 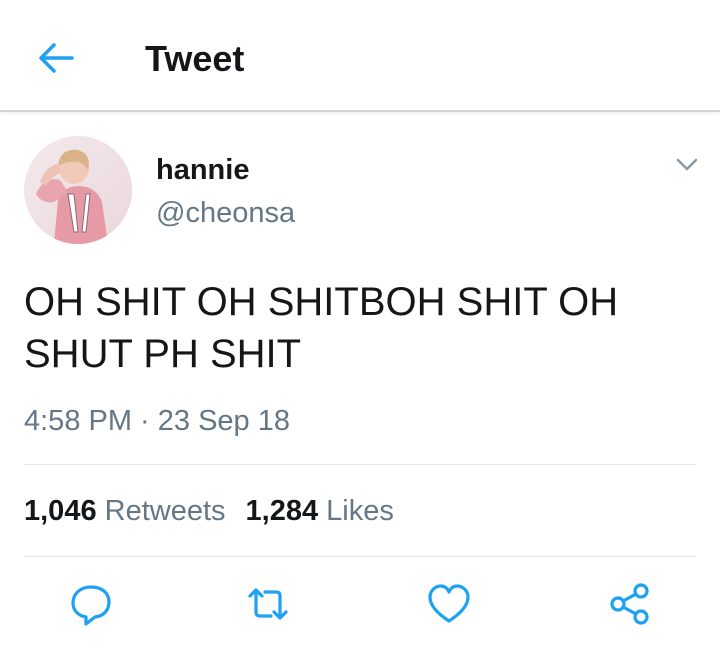 I want to click on likes-count: 1,284, so click(x=282, y=511).